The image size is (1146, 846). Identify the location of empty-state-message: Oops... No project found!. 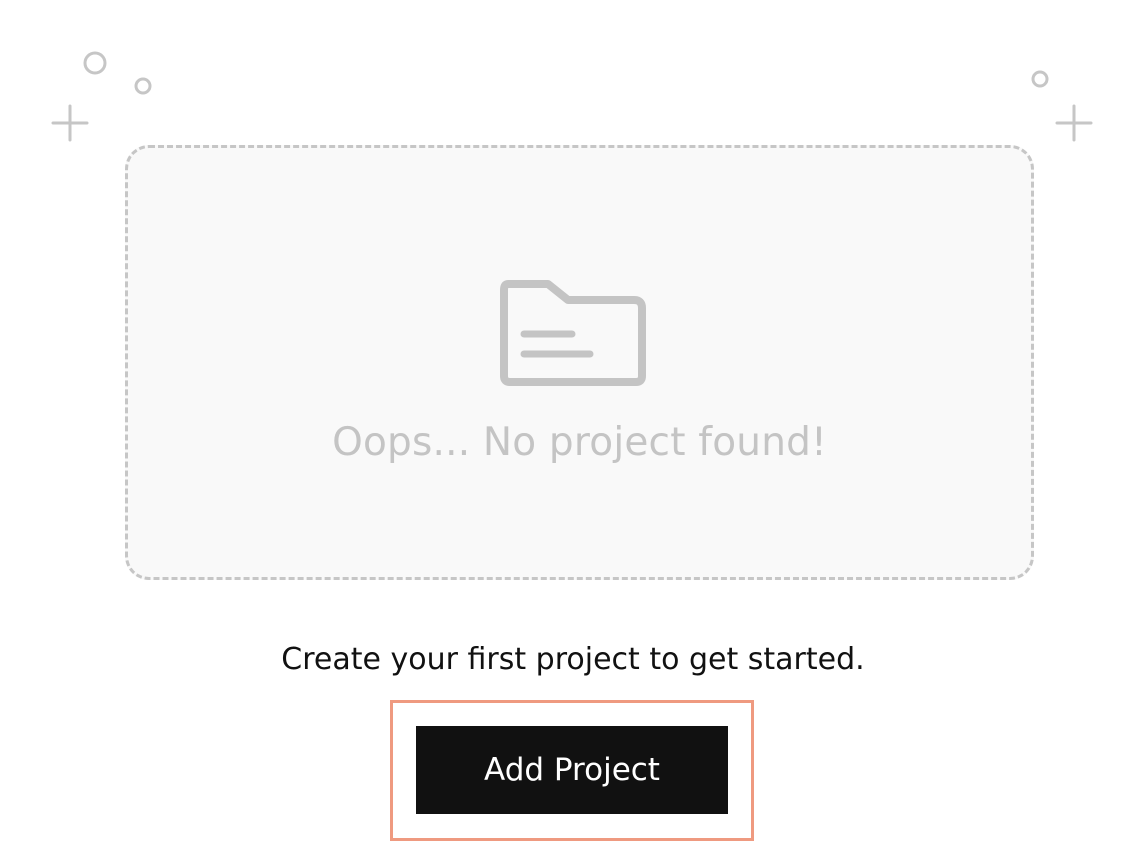
(579, 442).